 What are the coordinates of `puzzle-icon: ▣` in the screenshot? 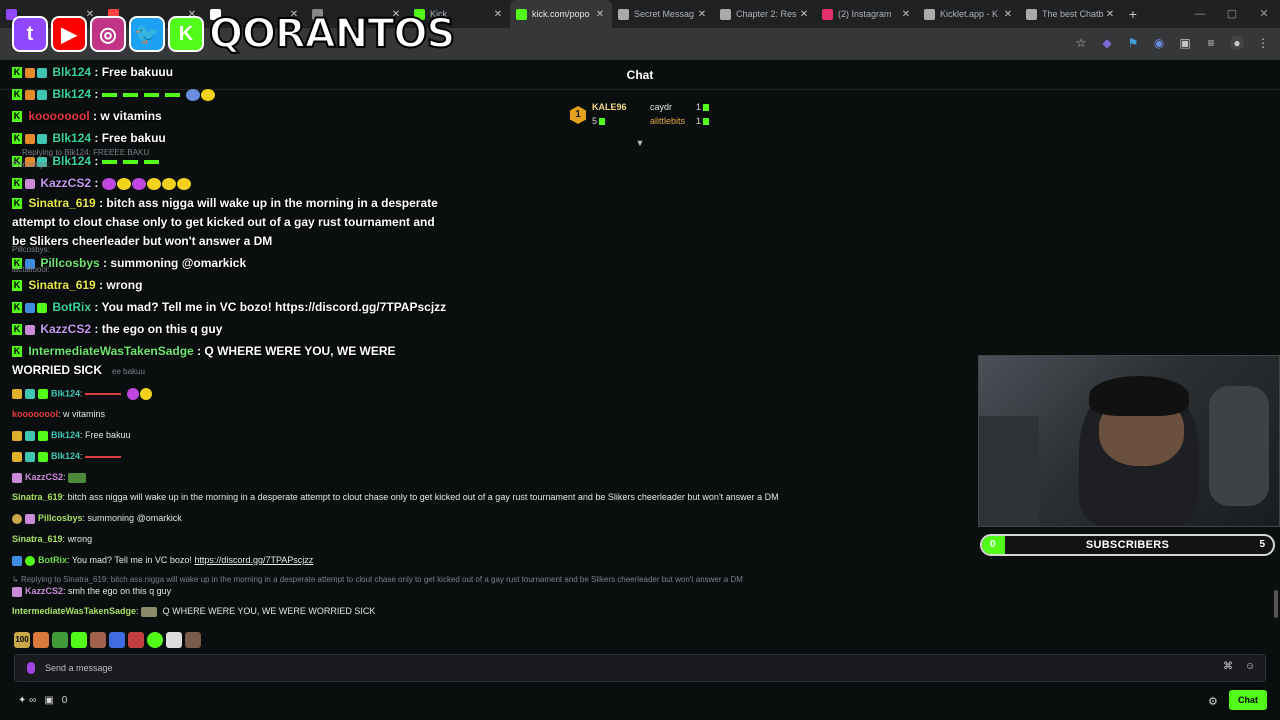 It's located at (1185, 43).